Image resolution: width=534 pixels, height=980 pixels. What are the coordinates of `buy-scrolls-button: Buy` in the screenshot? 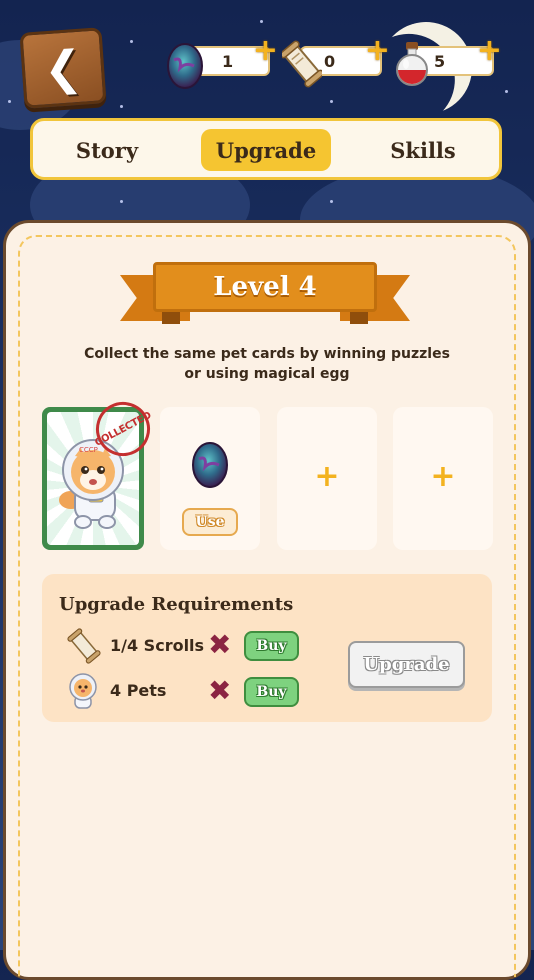 It's located at (271, 646).